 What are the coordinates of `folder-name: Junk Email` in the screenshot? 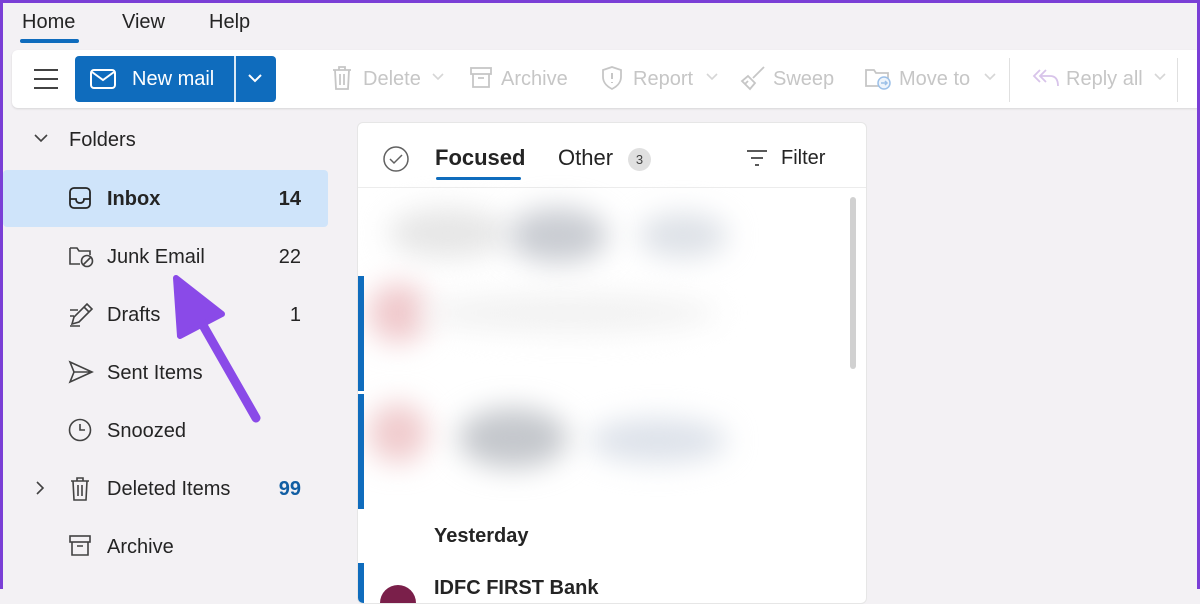 It's located at (156, 257).